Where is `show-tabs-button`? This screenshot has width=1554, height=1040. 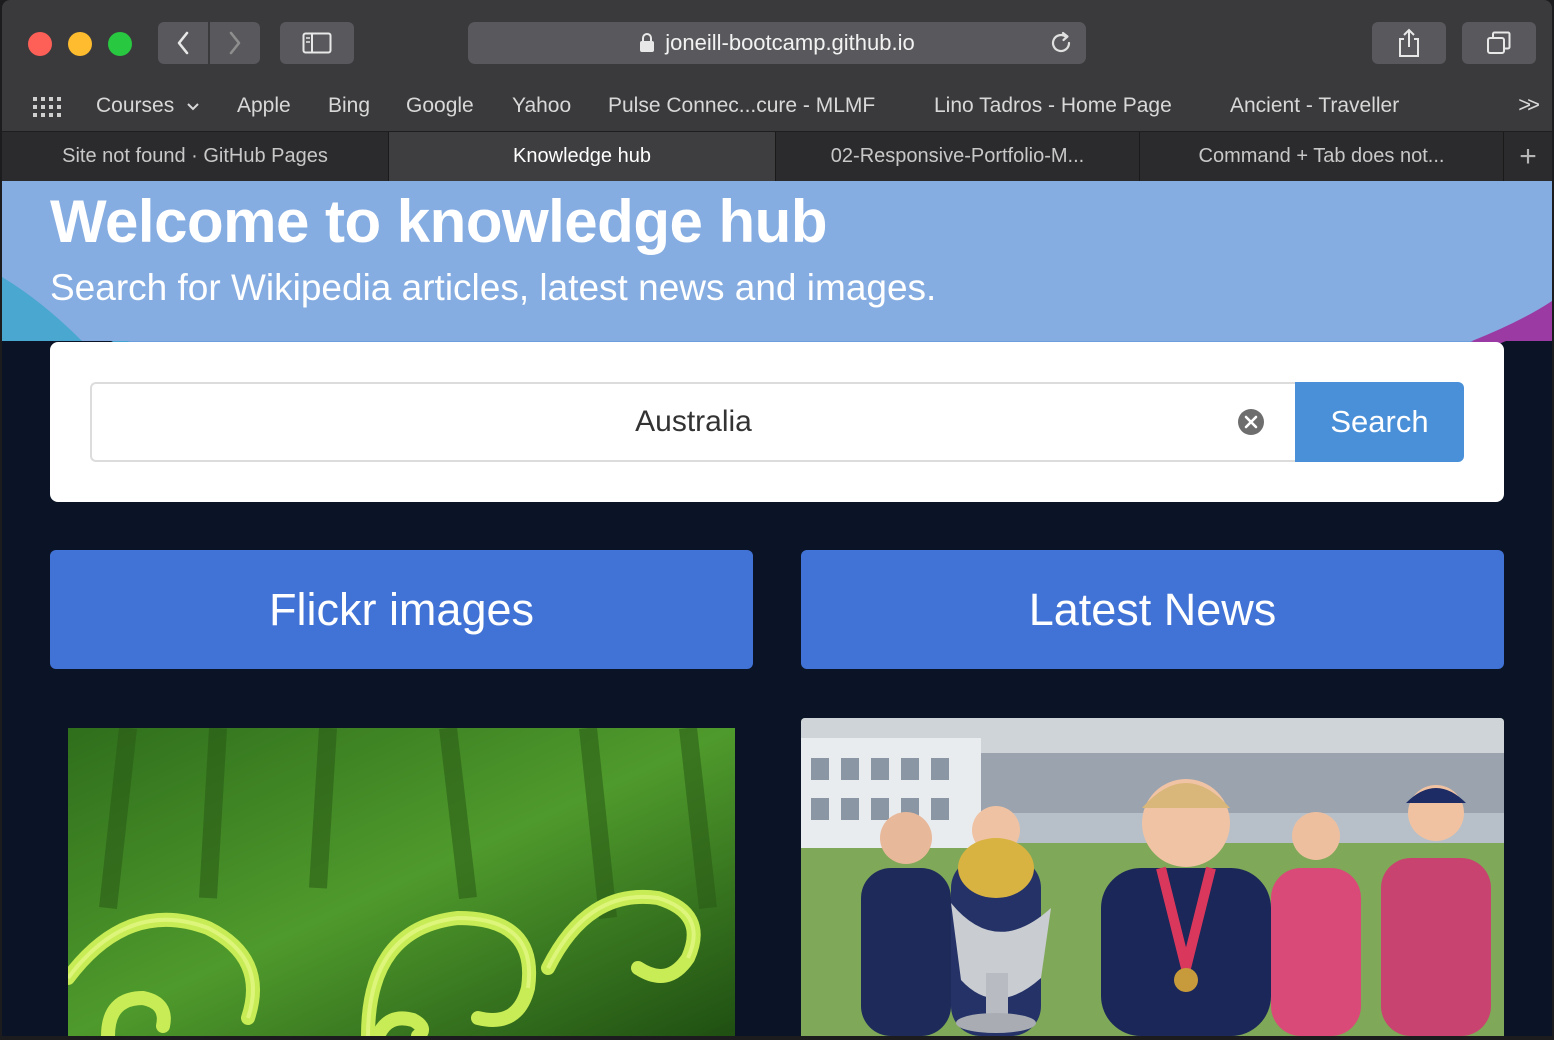 show-tabs-button is located at coordinates (1499, 43).